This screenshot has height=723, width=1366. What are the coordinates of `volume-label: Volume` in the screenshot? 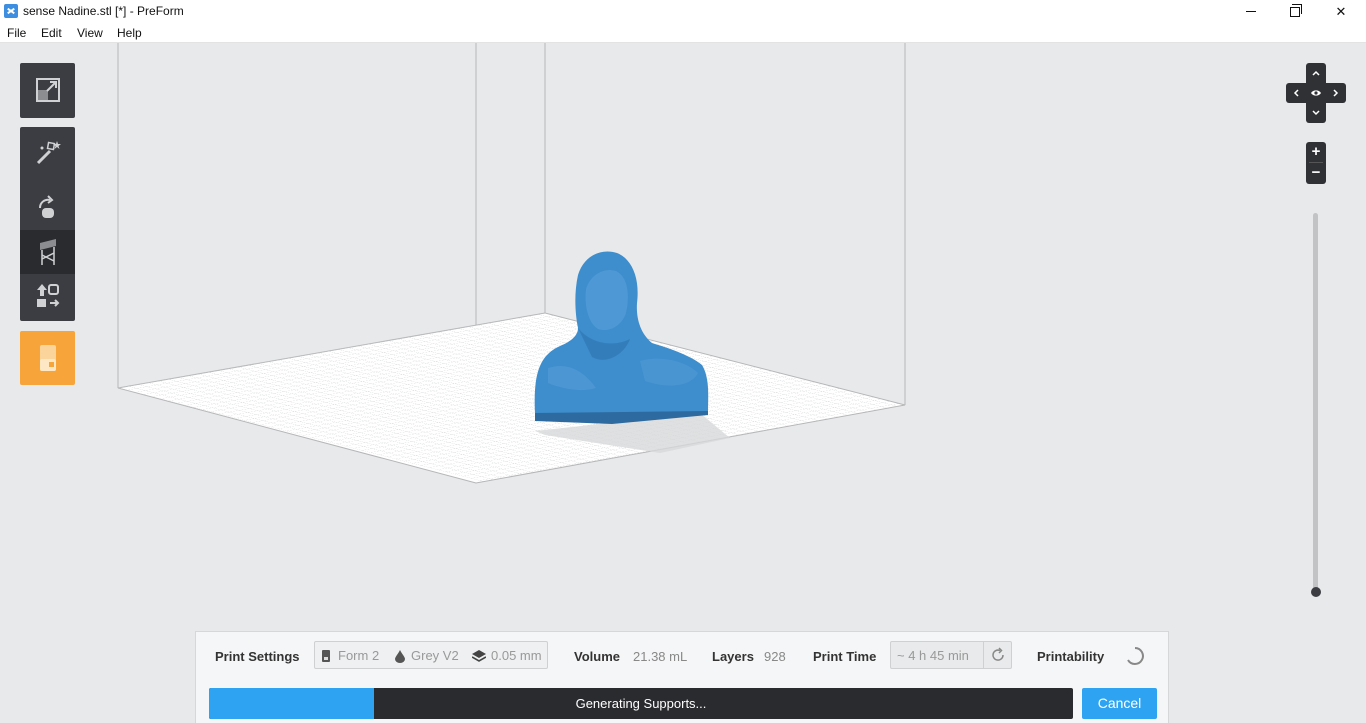 It's located at (597, 656).